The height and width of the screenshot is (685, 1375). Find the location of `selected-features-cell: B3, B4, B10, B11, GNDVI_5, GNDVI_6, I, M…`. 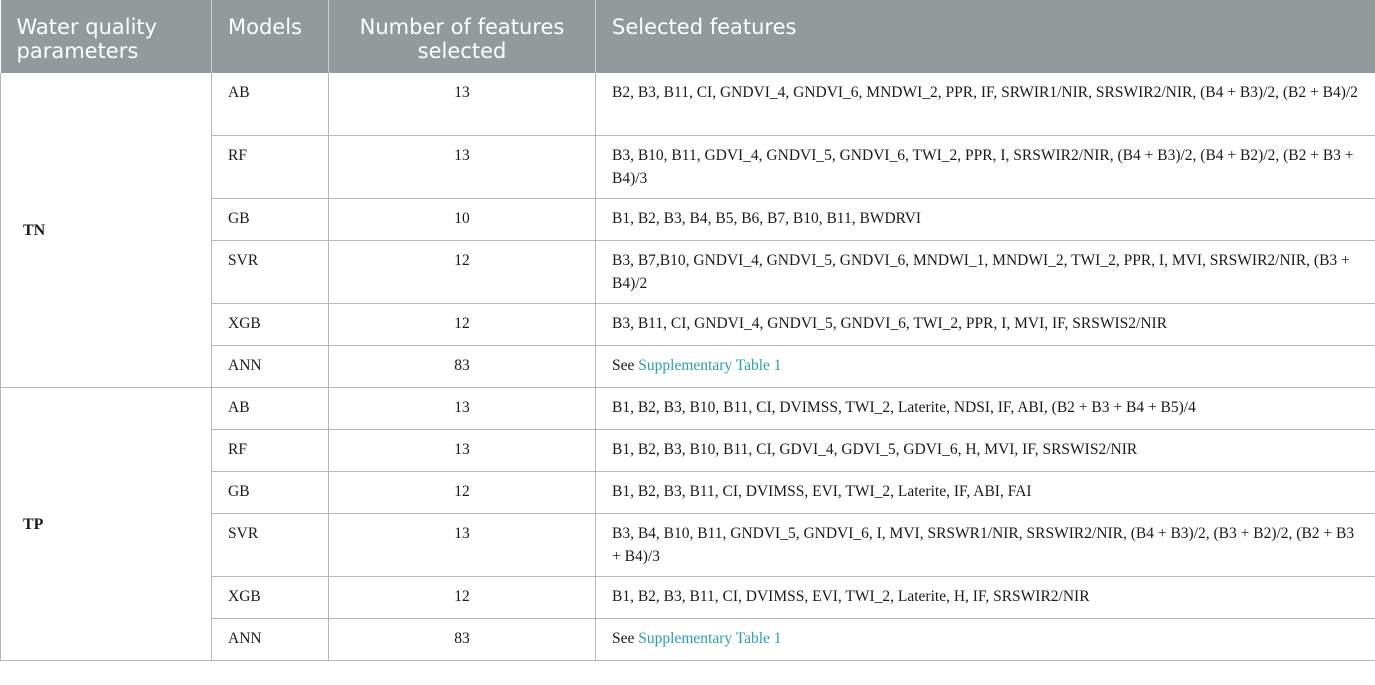

selected-features-cell: B3, B4, B10, B11, GNDVI_5, GNDVI_6, I, M… is located at coordinates (985, 545).